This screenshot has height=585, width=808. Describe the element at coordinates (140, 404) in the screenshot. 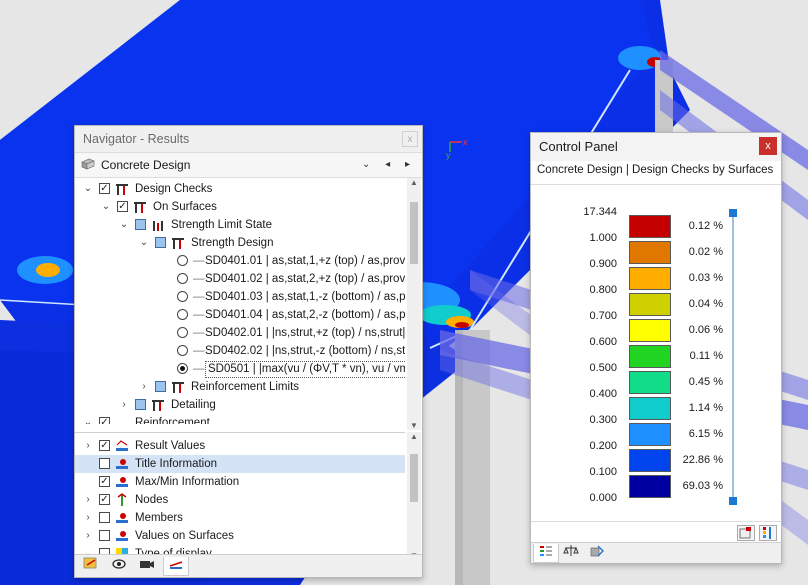

I see `checkbox-detailing` at that location.